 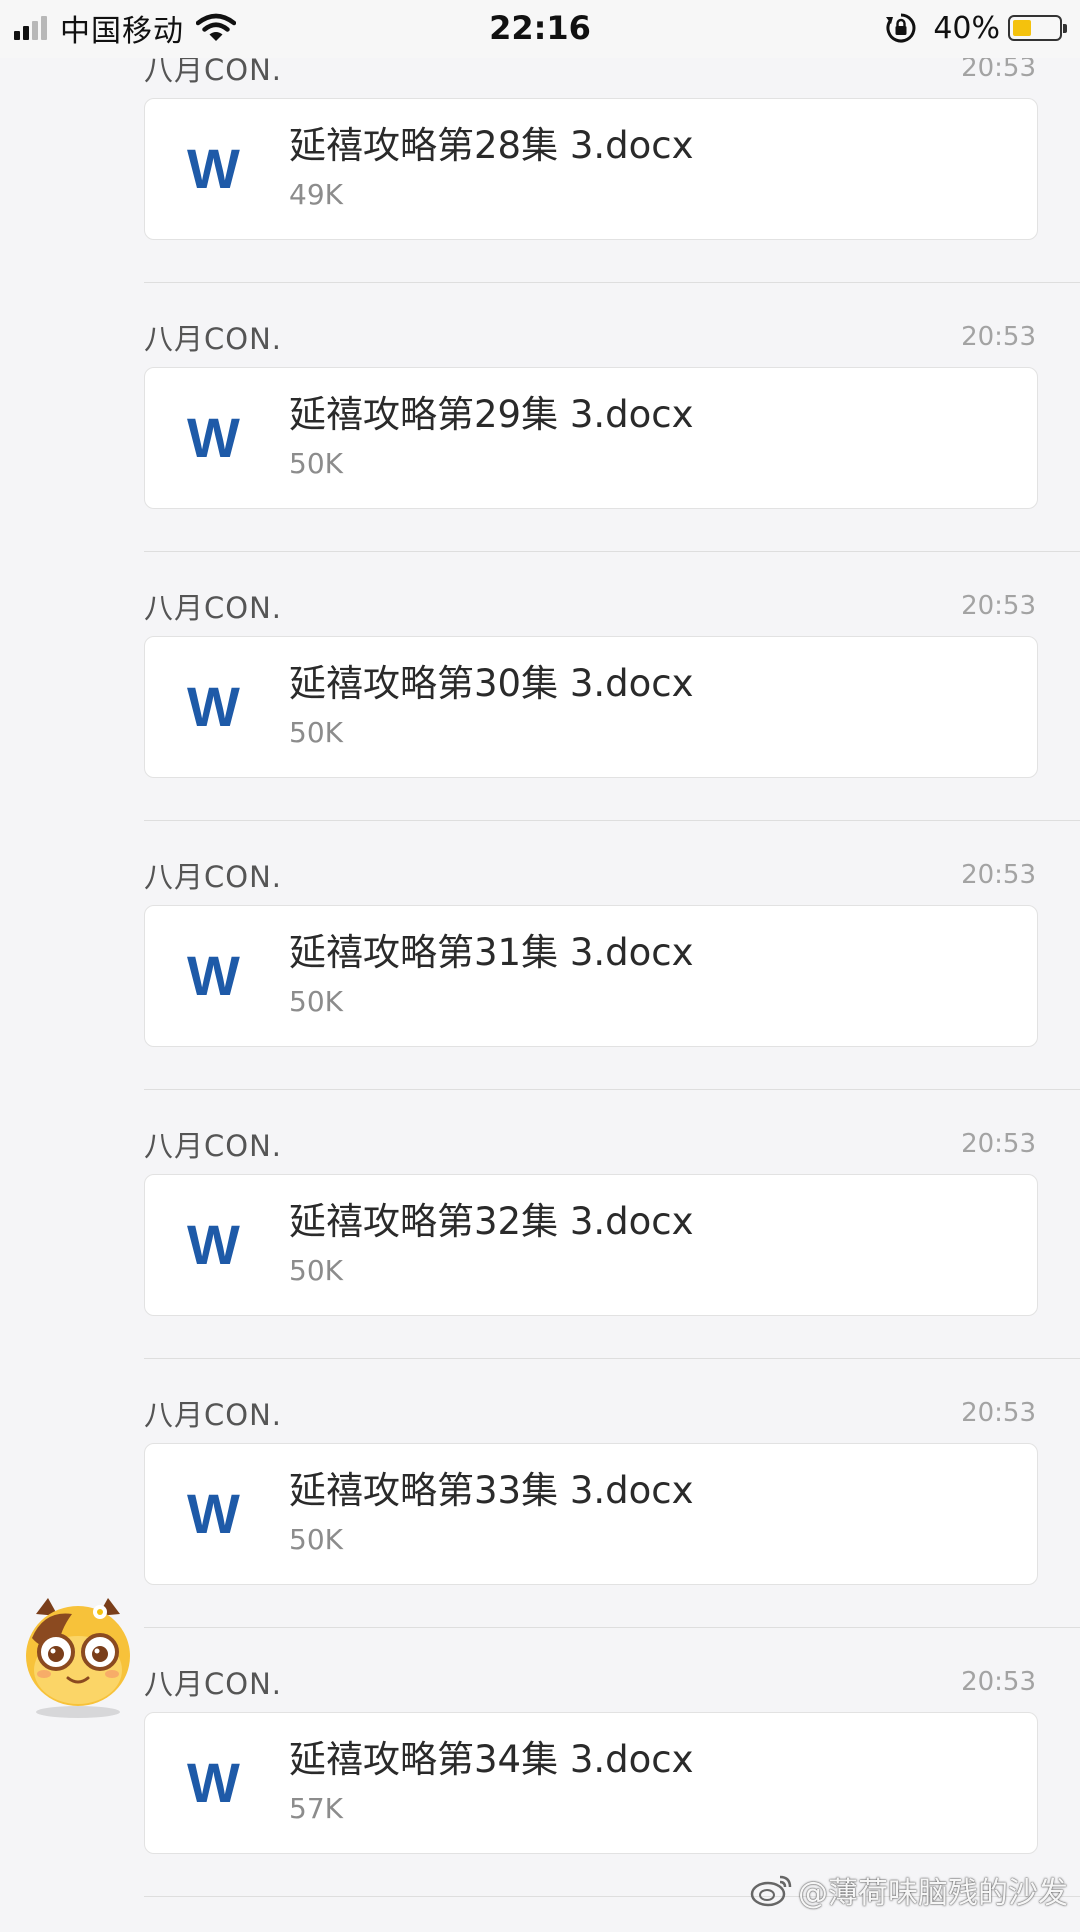 I want to click on battery-icon, so click(x=1037, y=28).